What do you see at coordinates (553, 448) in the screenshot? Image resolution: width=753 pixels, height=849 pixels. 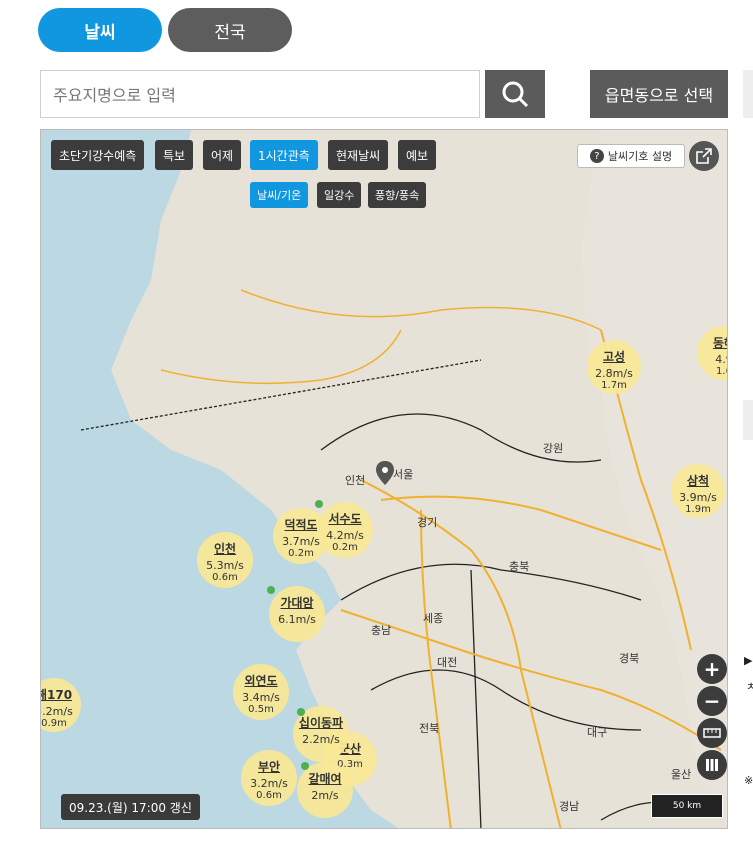 I see `city-label-gangwon: 강원` at bounding box center [553, 448].